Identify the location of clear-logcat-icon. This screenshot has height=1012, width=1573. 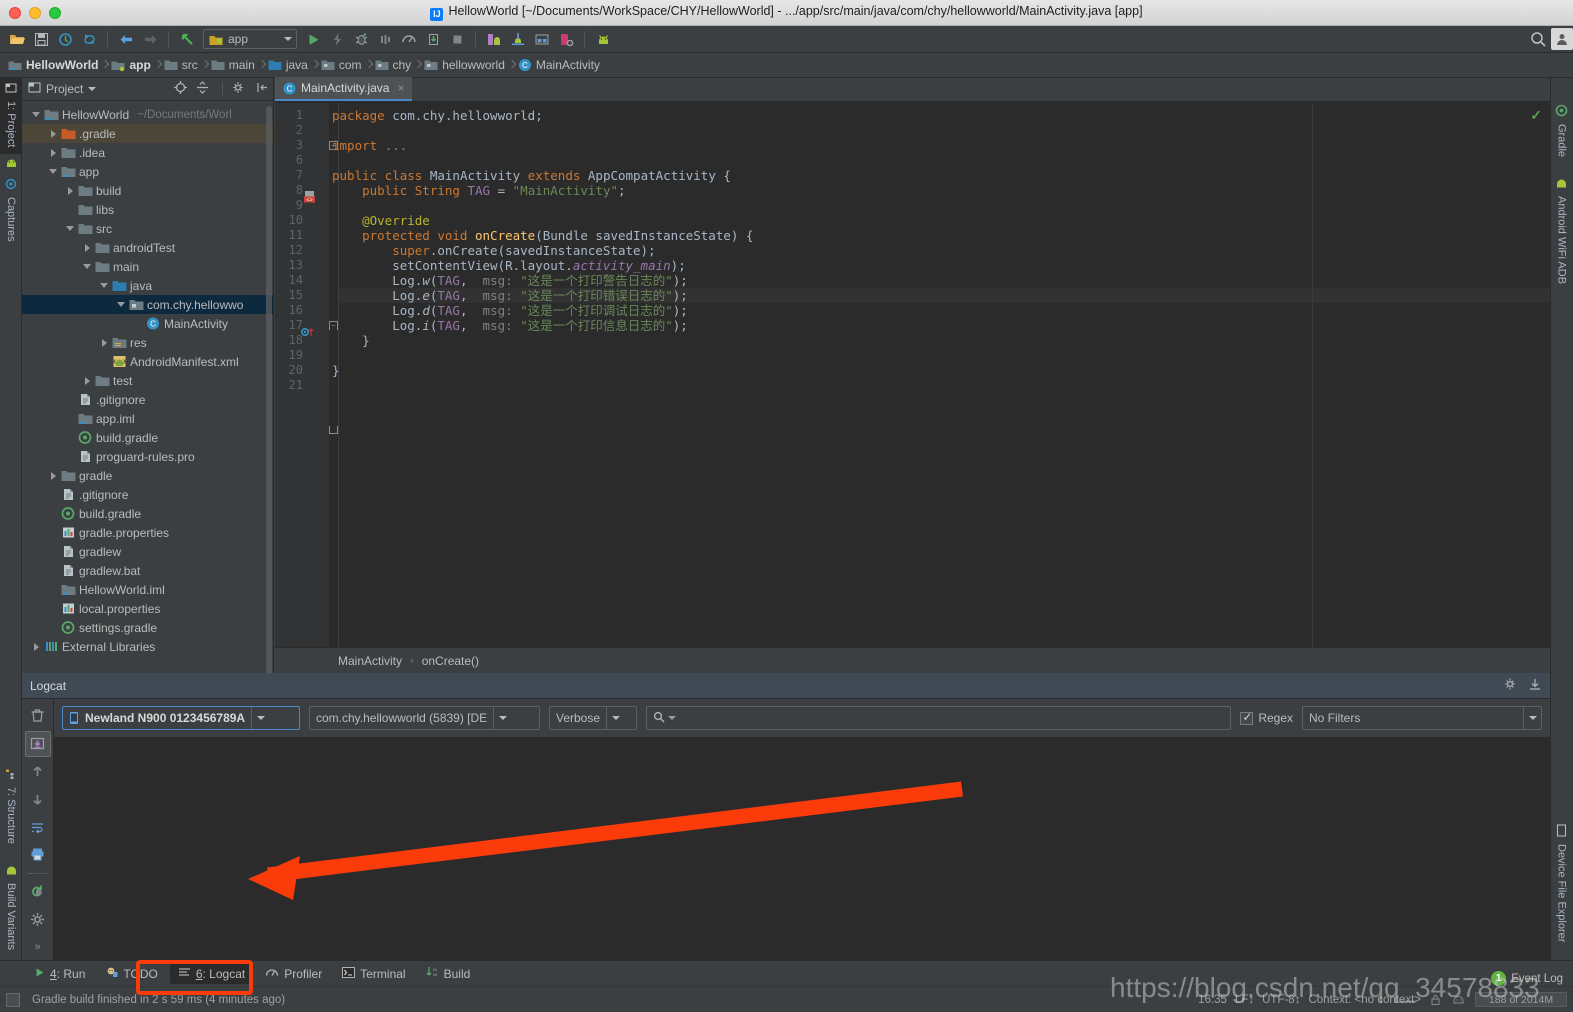
(38, 716).